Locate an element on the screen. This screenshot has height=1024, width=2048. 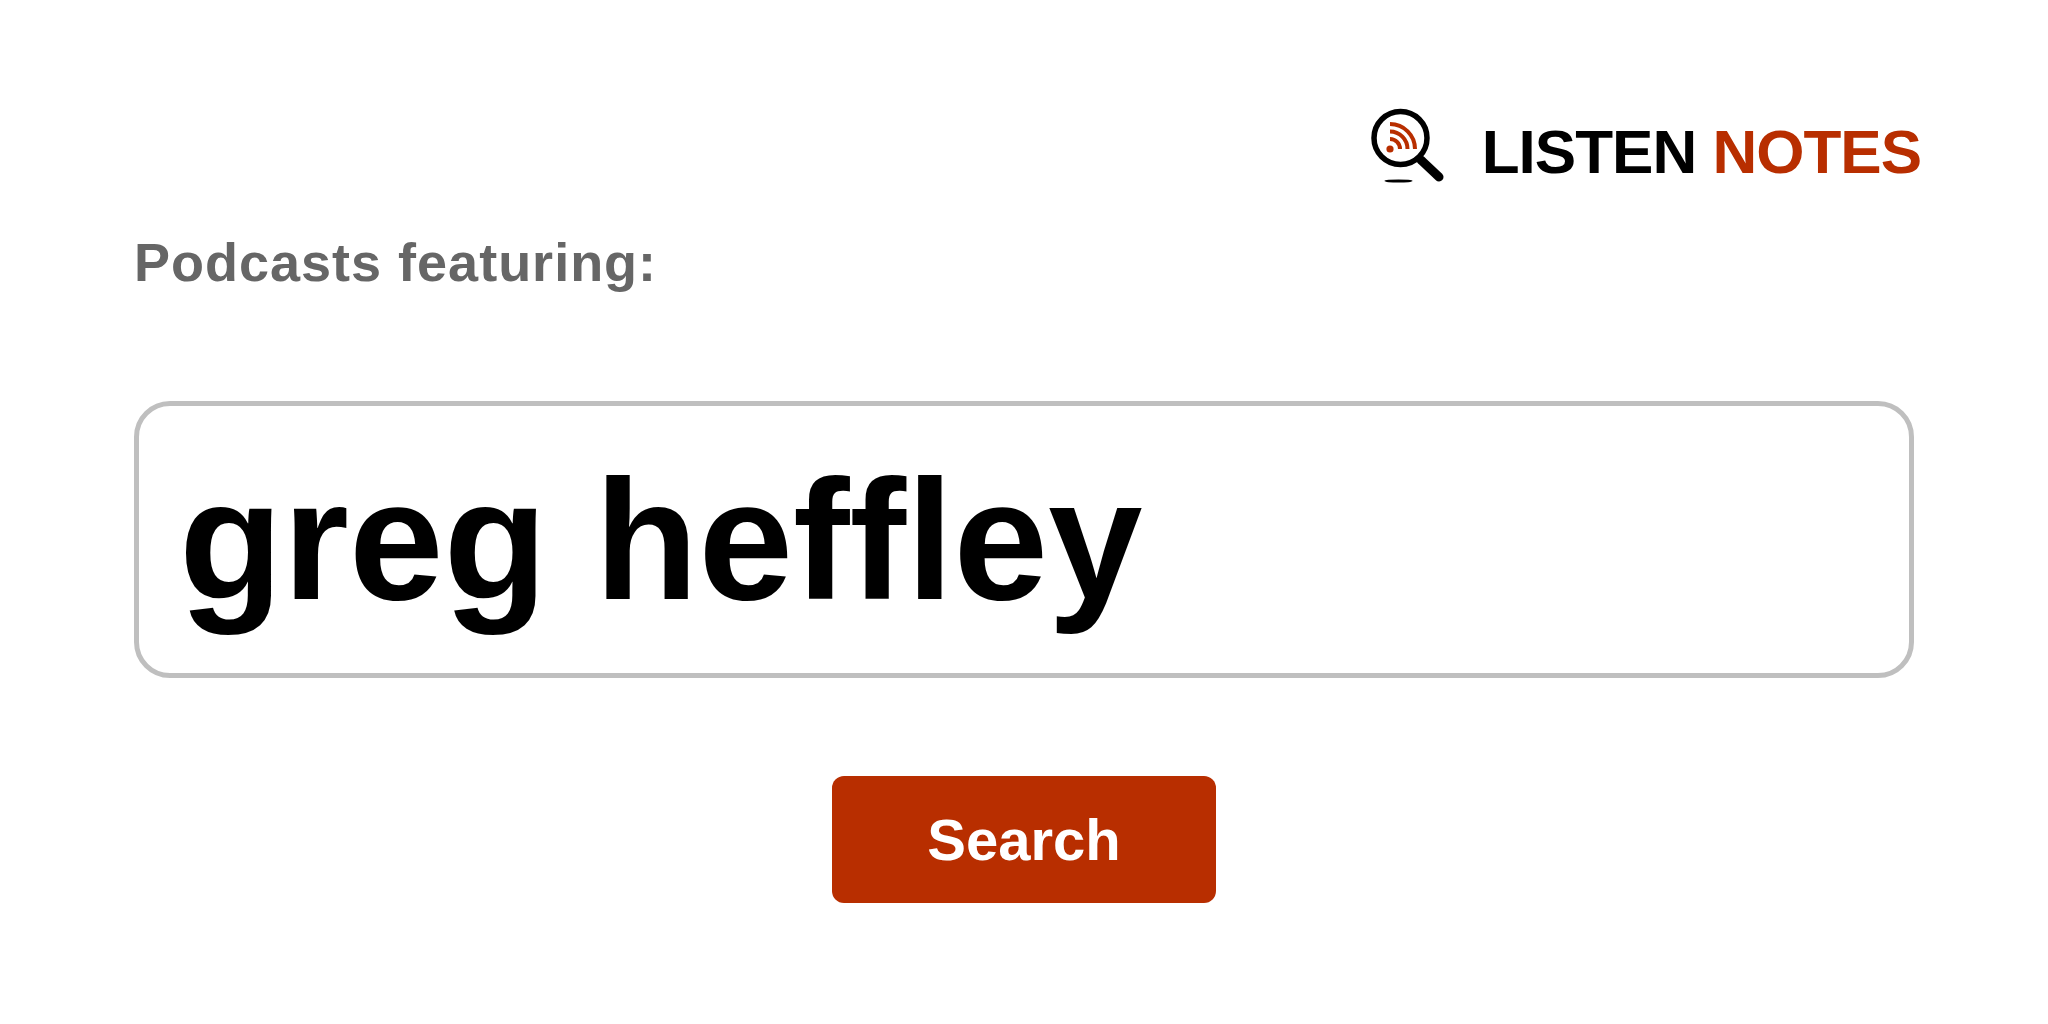
search-button: Search is located at coordinates (1024, 839).